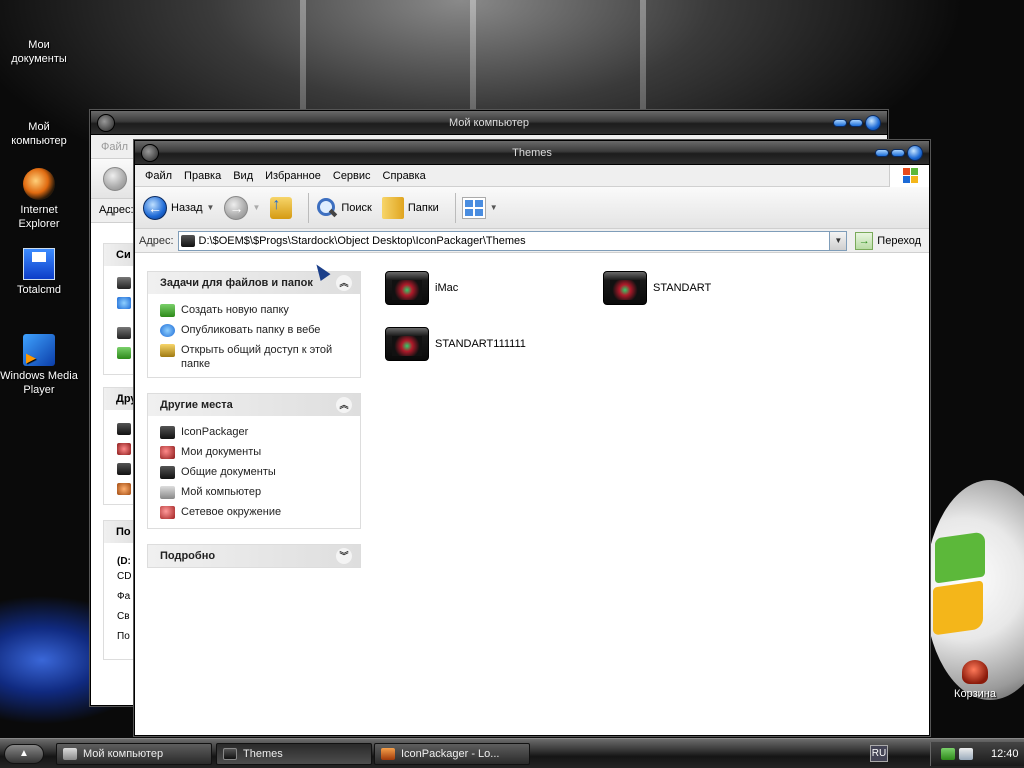 The width and height of the screenshot is (1024, 768). What do you see at coordinates (343, 208) in the screenshot?
I see `search-button: Поиск` at bounding box center [343, 208].